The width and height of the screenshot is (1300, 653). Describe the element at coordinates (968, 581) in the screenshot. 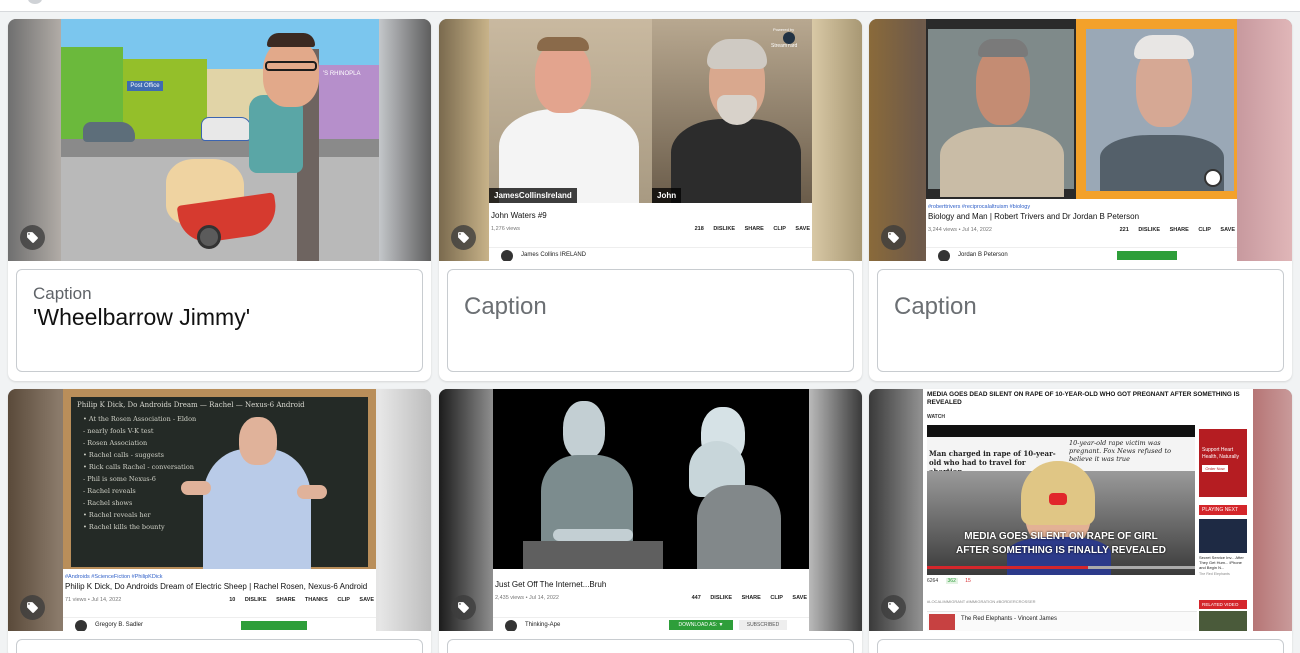

I see `dislike-count: 15` at that location.